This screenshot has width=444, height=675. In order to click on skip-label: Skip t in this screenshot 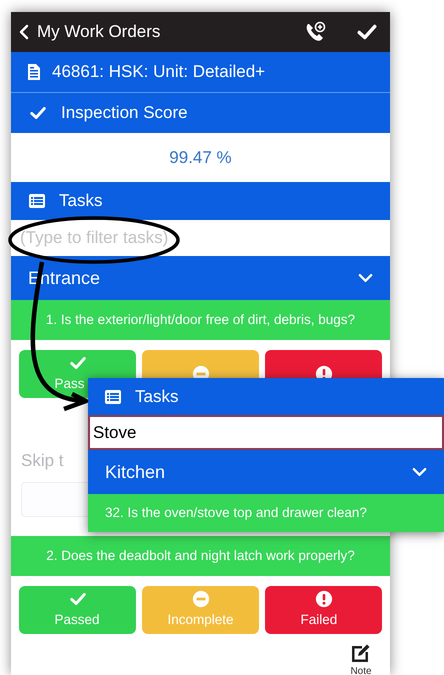, I will do `click(42, 461)`.